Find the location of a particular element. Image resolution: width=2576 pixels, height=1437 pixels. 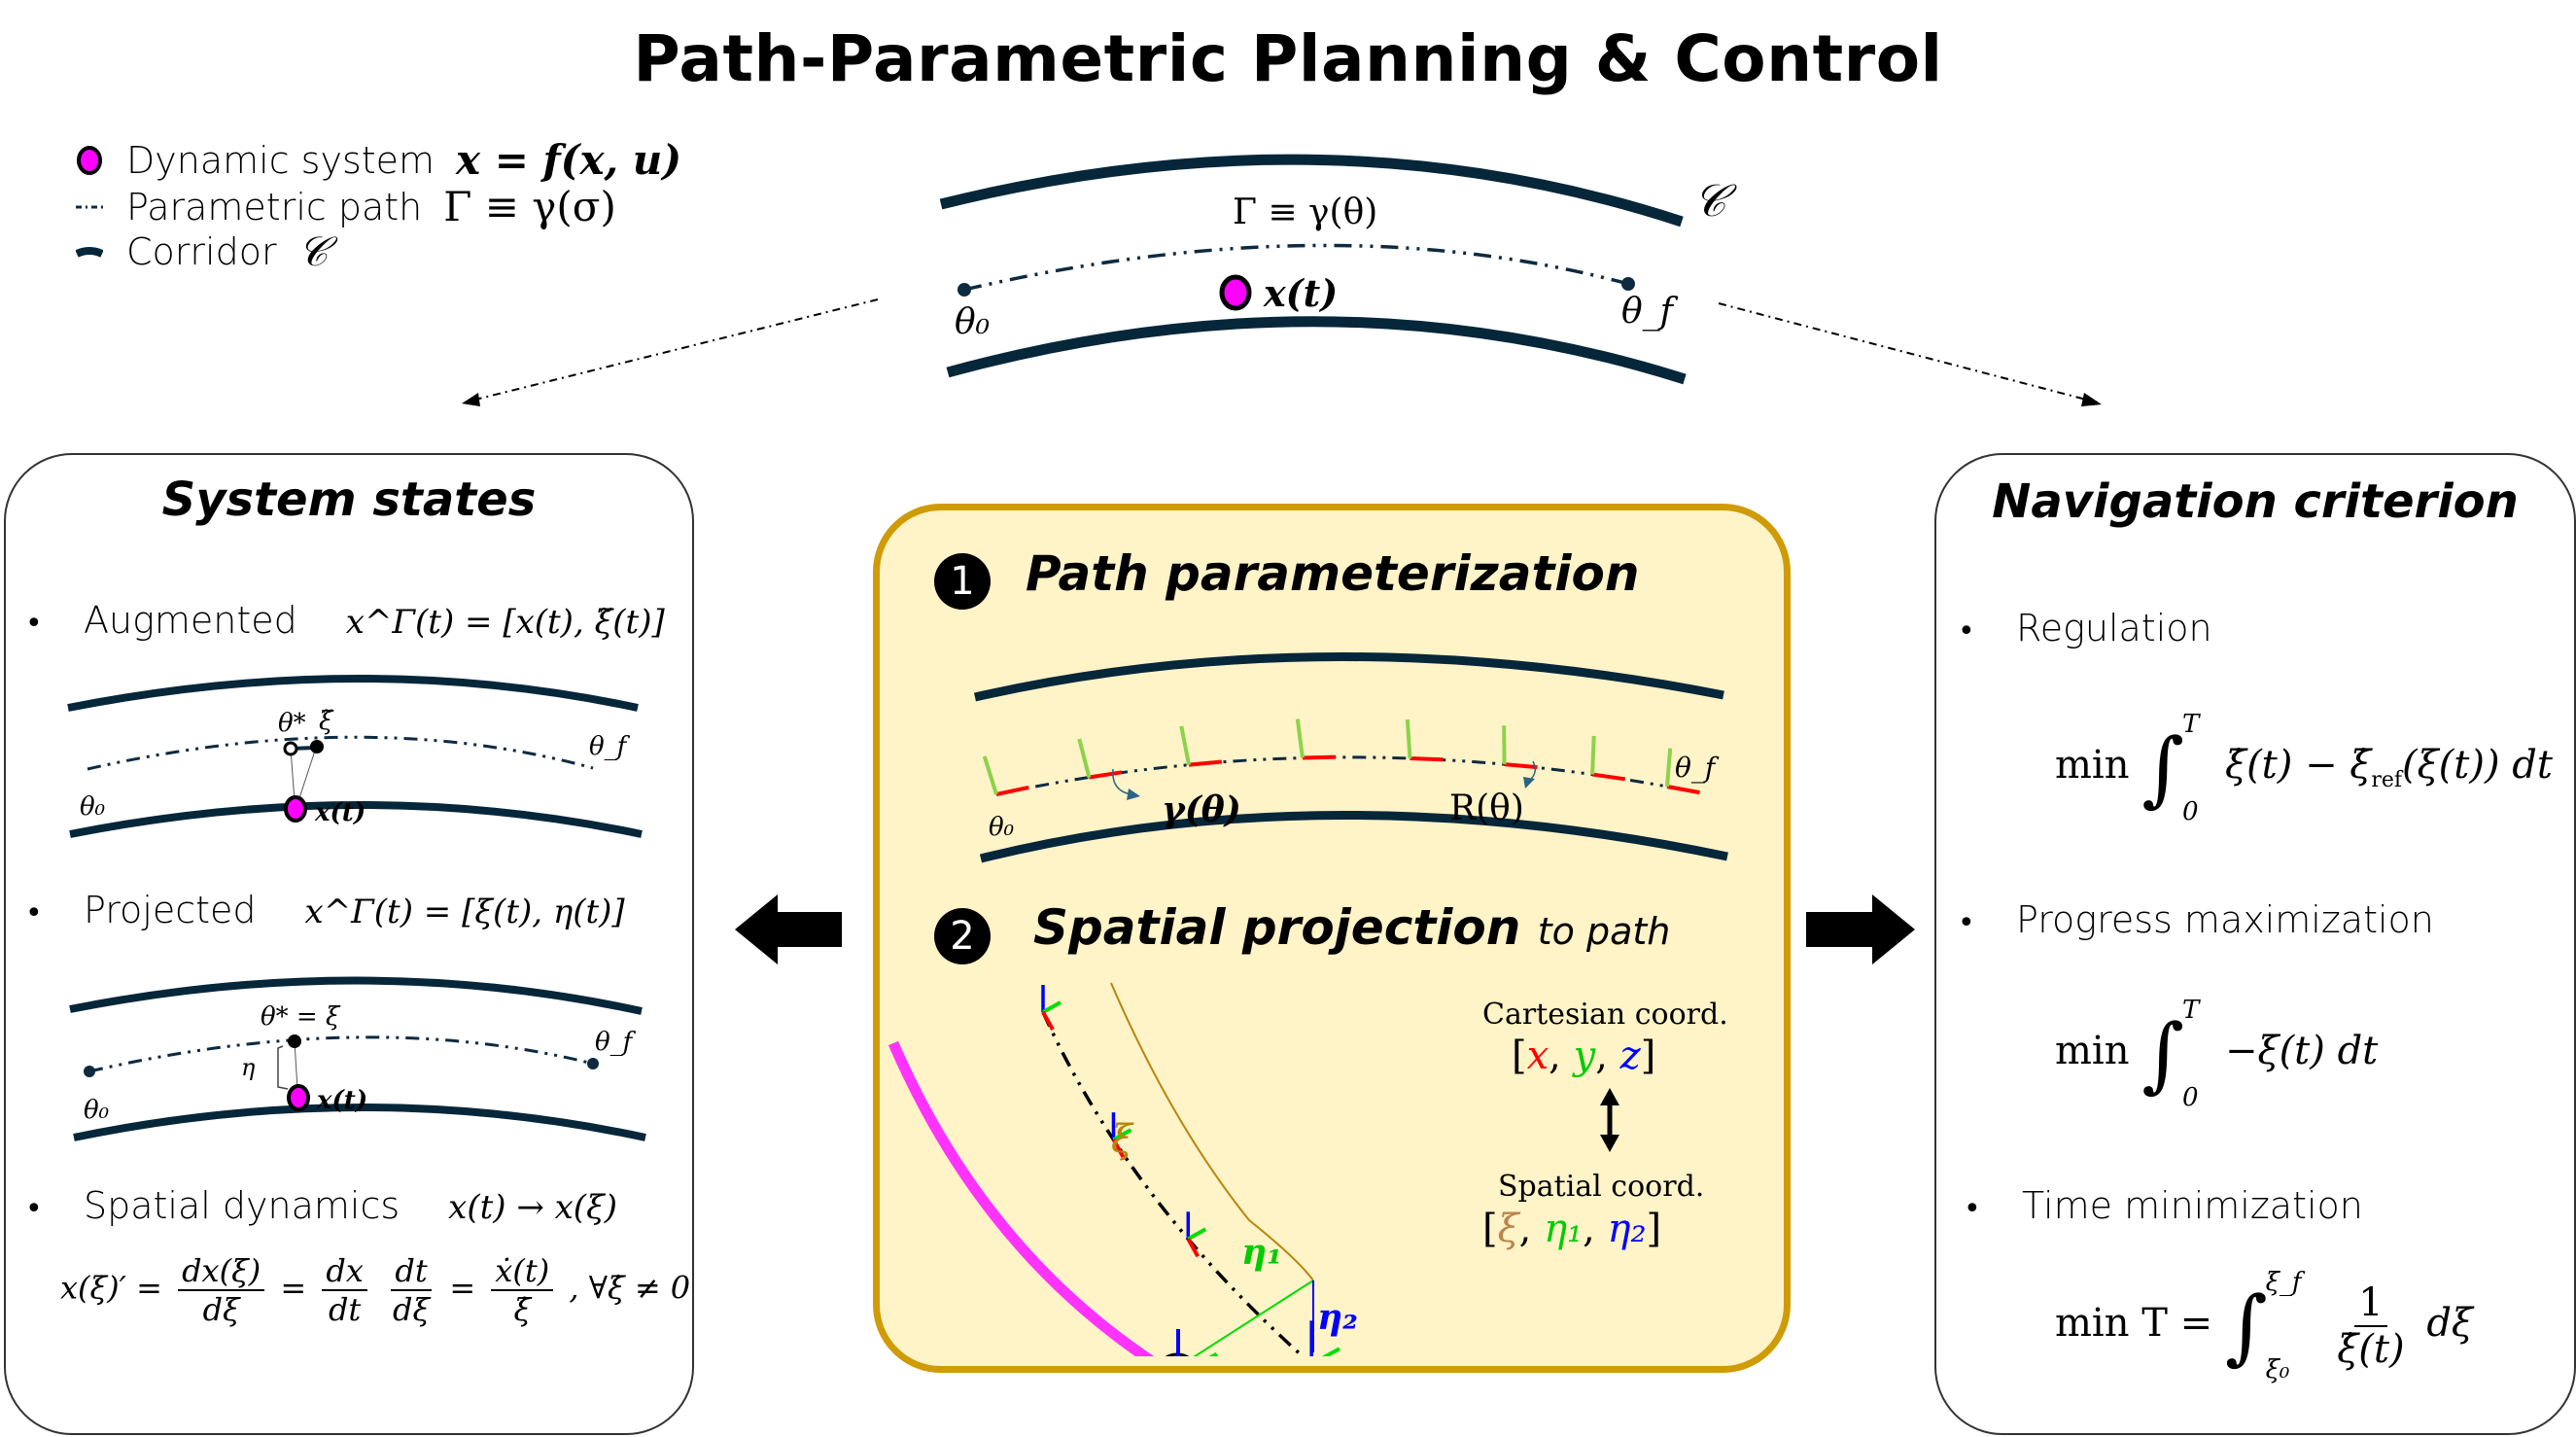

step-2-subtitle: to path is located at coordinates (1604, 931).